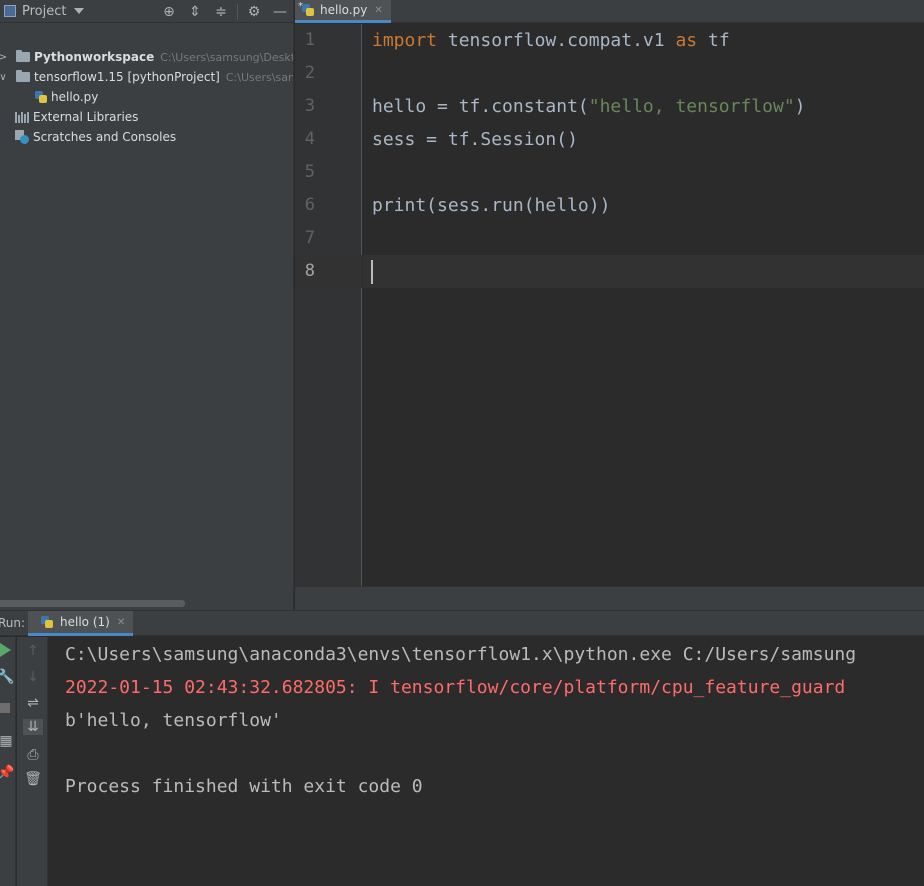 This screenshot has width=924, height=886. I want to click on code-text: tf, so click(713, 40).